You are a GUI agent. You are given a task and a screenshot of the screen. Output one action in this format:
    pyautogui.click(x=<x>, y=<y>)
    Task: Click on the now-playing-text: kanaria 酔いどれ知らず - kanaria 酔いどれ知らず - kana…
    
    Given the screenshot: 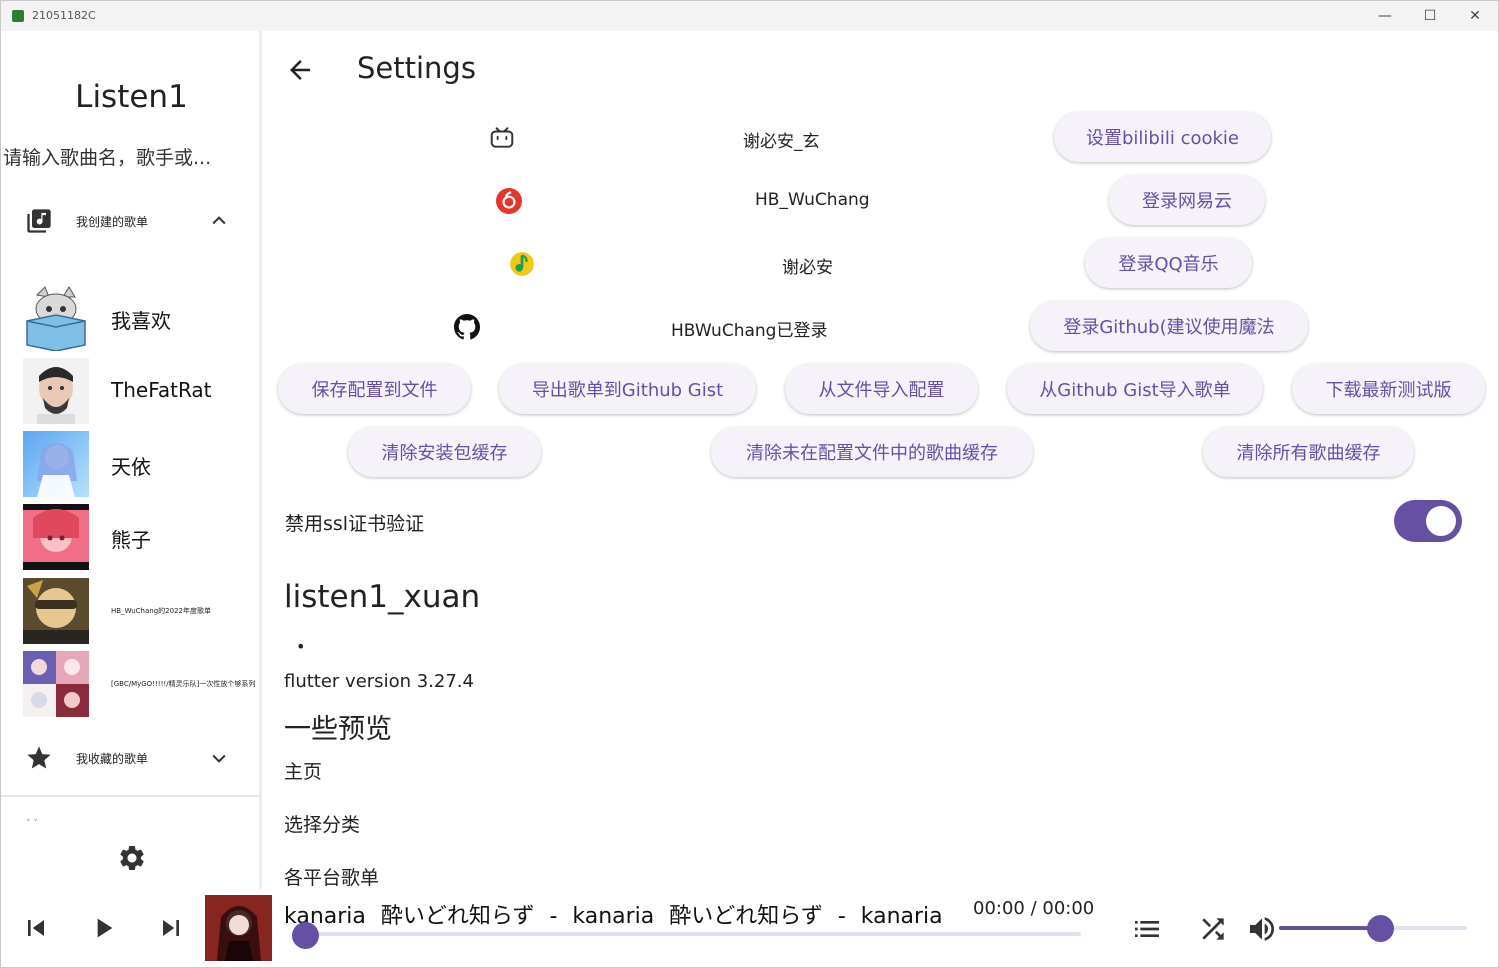 What is the action you would take?
    pyautogui.click(x=613, y=916)
    